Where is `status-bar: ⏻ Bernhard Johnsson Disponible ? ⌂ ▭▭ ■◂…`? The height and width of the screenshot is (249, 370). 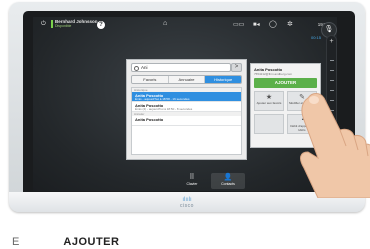 status-bar: ⏻ Bernhard Johnsson Disponible ? ⌂ ▭▭ ■◂… is located at coordinates (185, 25).